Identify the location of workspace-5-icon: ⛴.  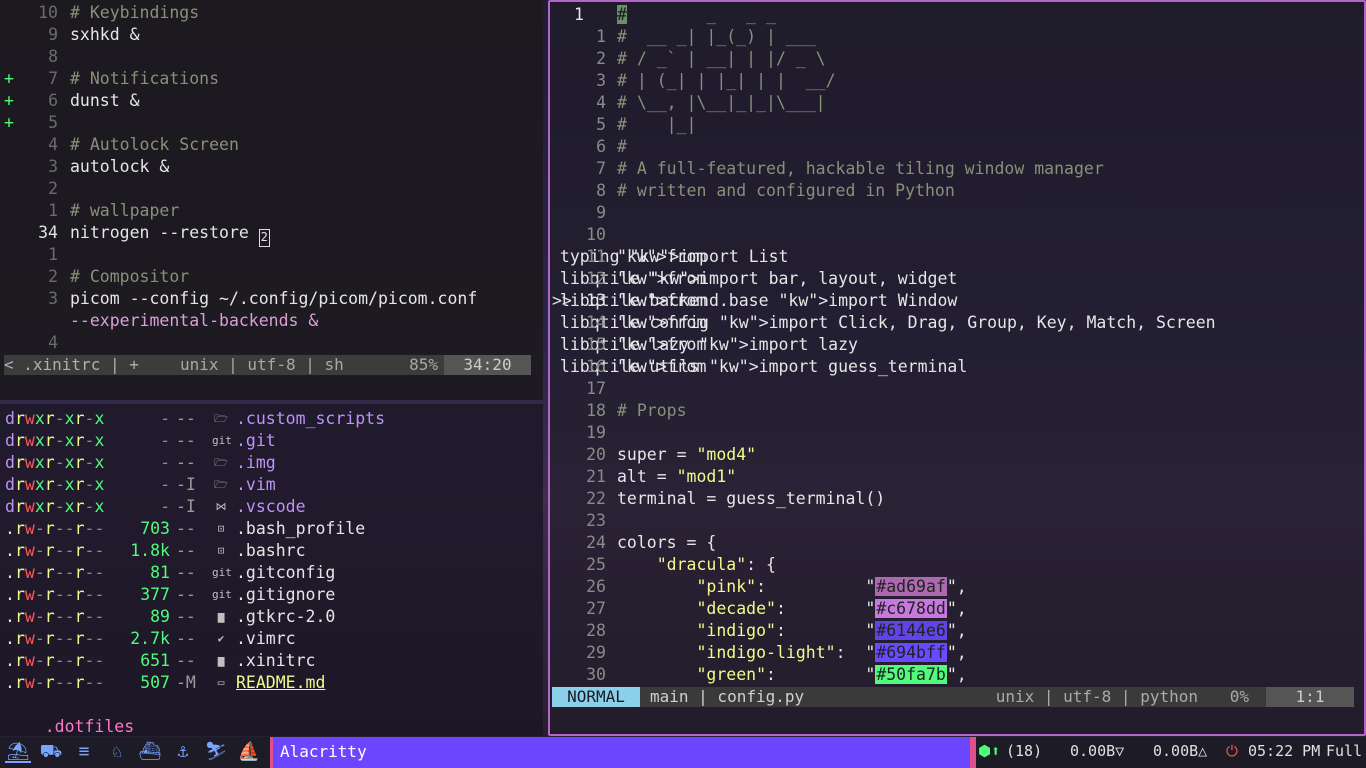
(150, 752).